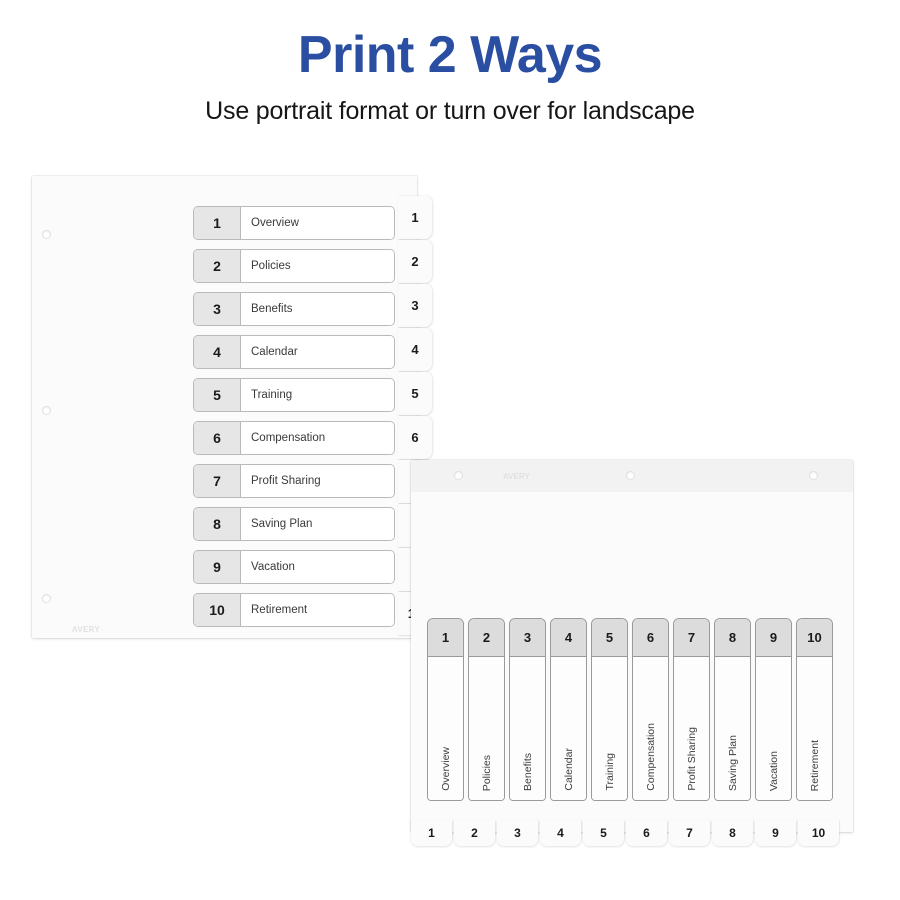 Image resolution: width=900 pixels, height=900 pixels. Describe the element at coordinates (317, 438) in the screenshot. I see `toc-row-label: Compensation` at that location.